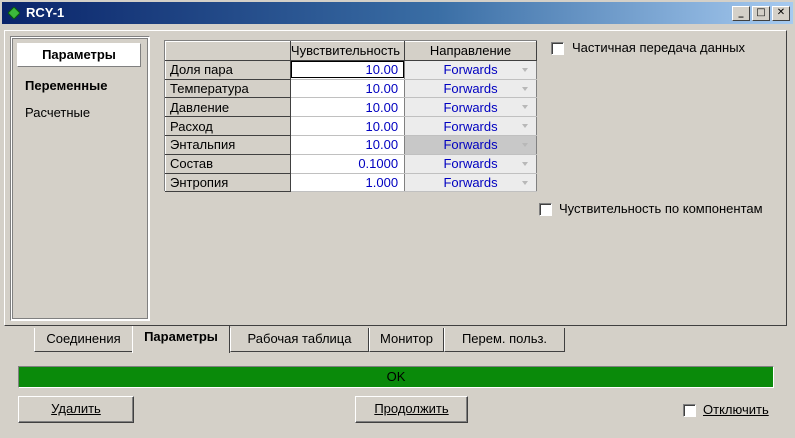 The height and width of the screenshot is (438, 795). What do you see at coordinates (181, 339) in the screenshot?
I see `tab-parameters: Параметры` at bounding box center [181, 339].